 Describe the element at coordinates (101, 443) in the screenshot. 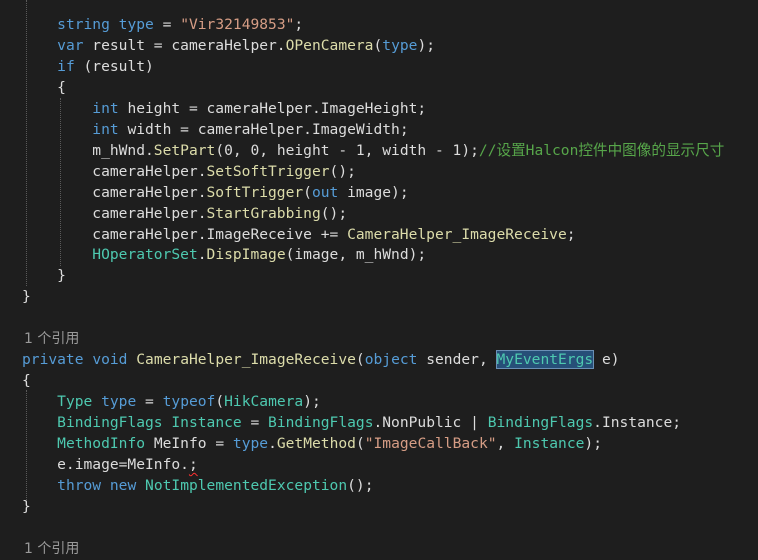

I see `code-token: MethodInfo` at that location.